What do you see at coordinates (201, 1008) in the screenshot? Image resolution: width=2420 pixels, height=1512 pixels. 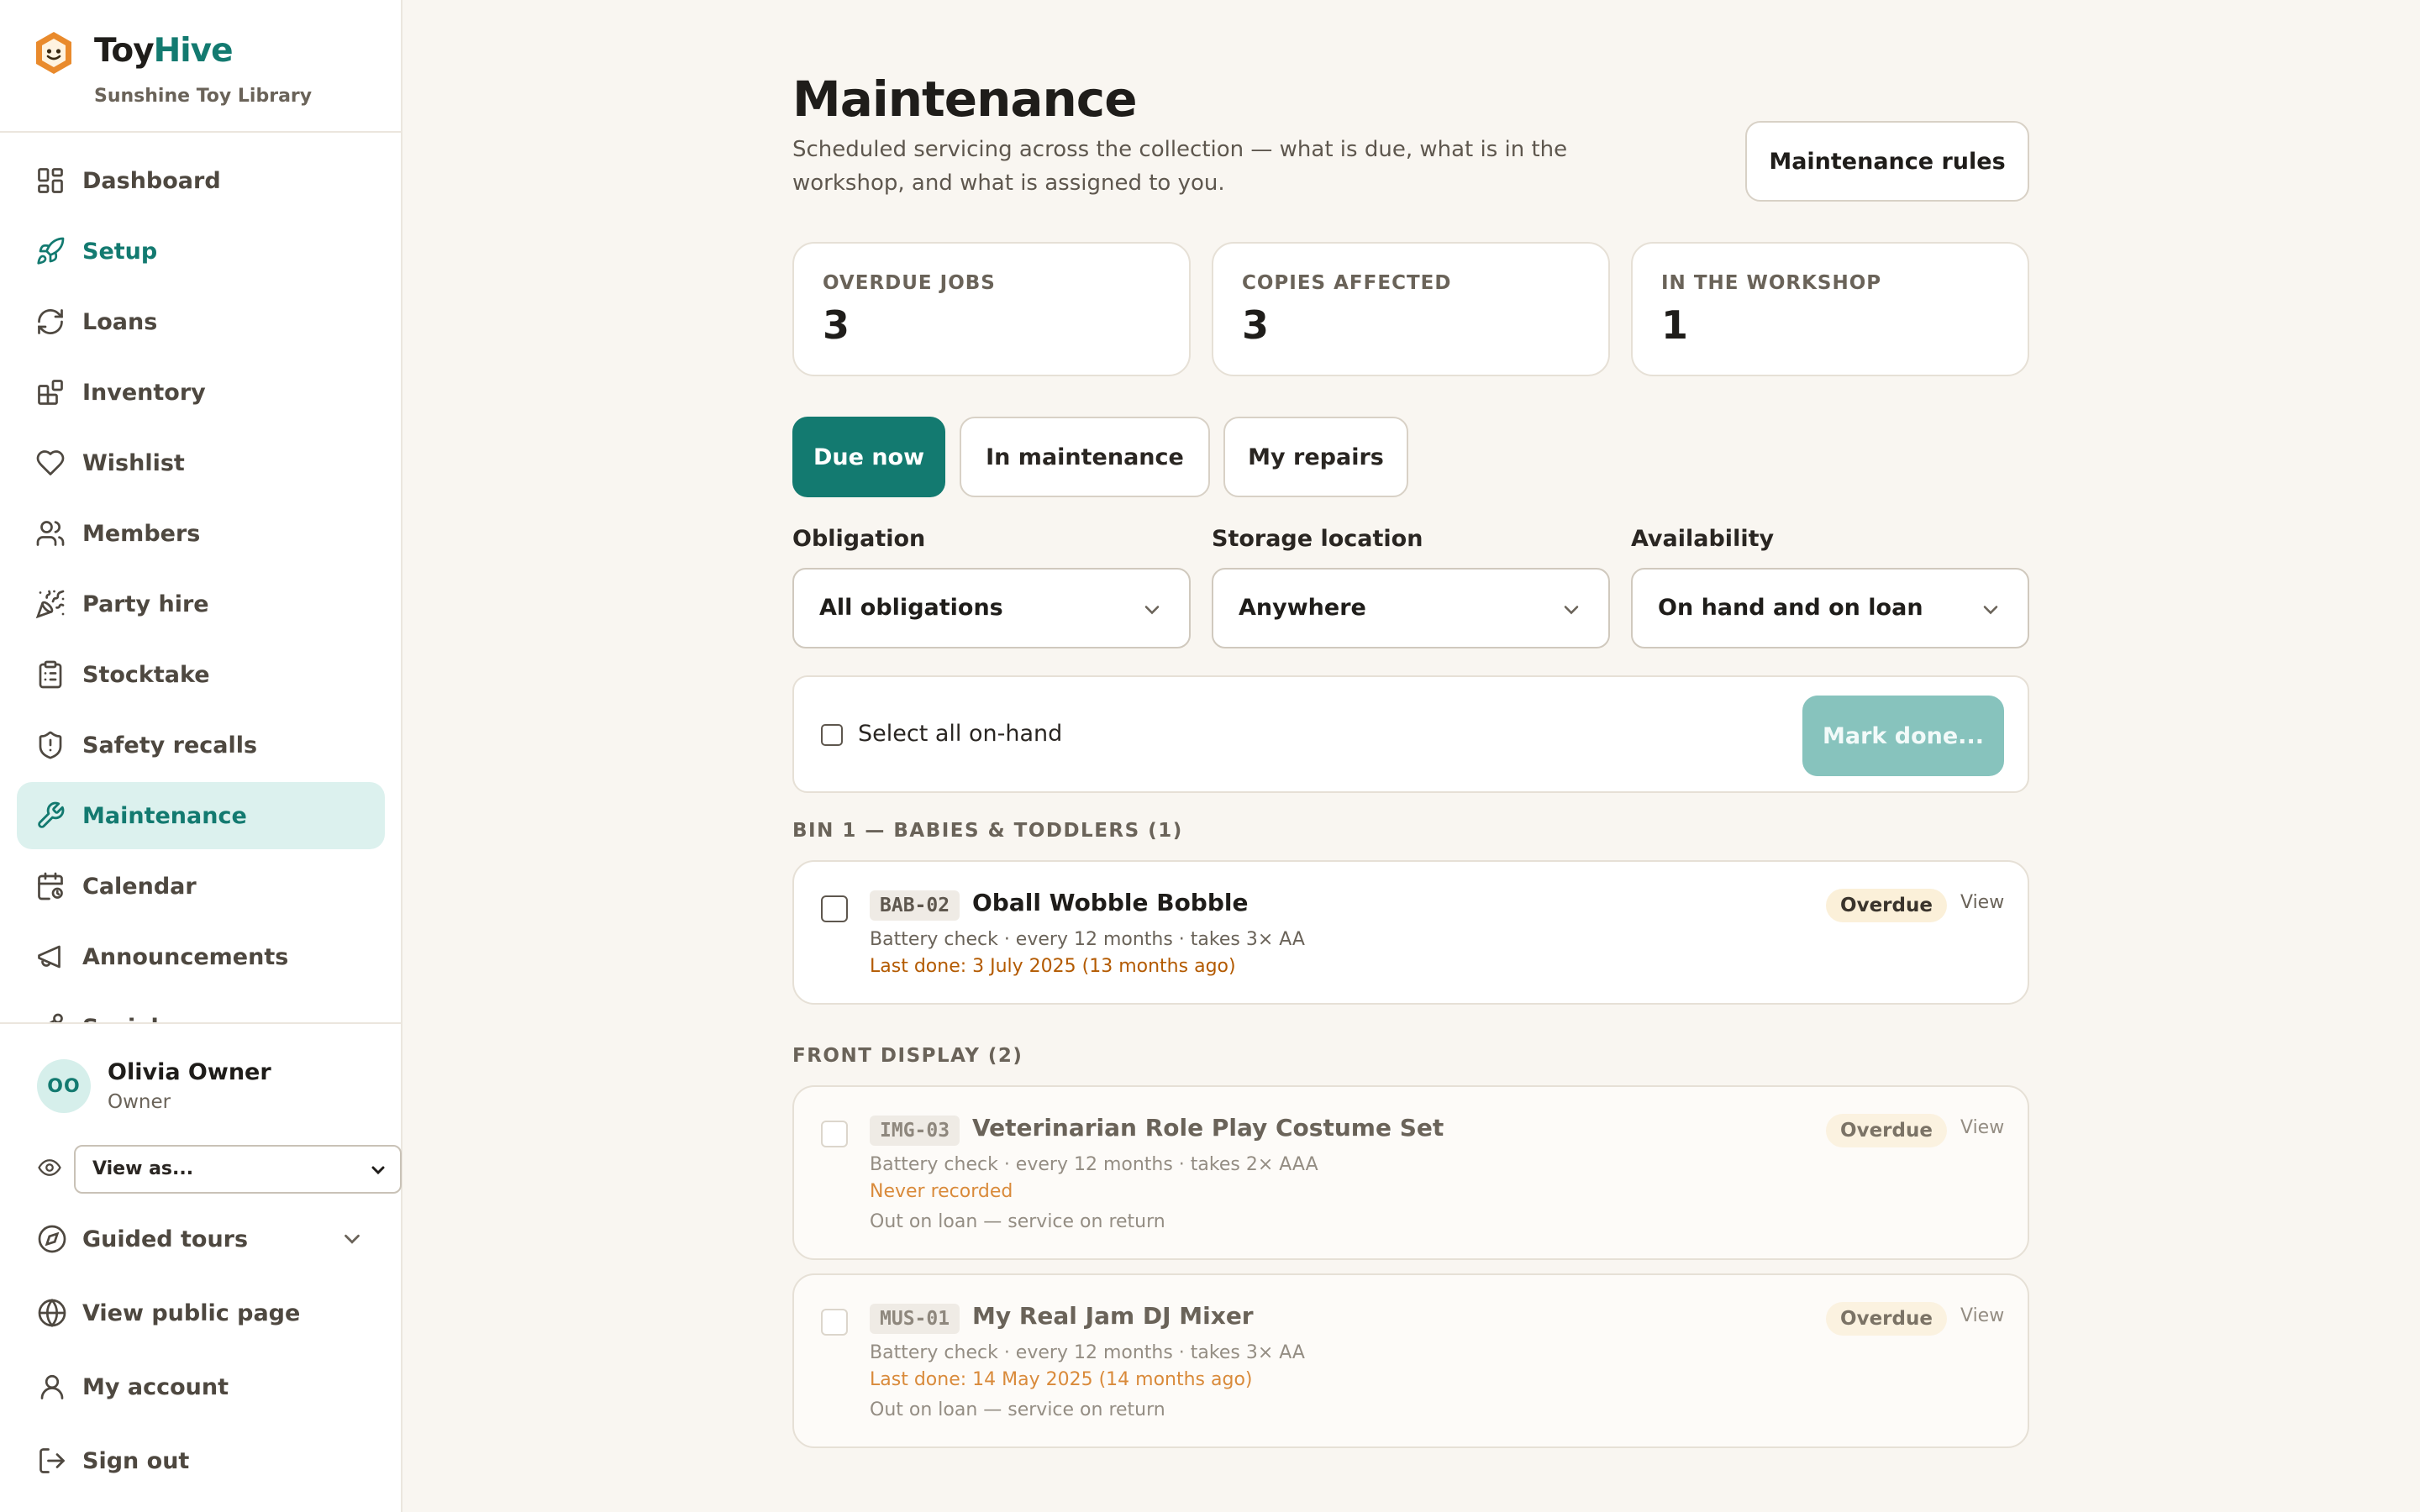 I see `sidebar-item-social: Social` at bounding box center [201, 1008].